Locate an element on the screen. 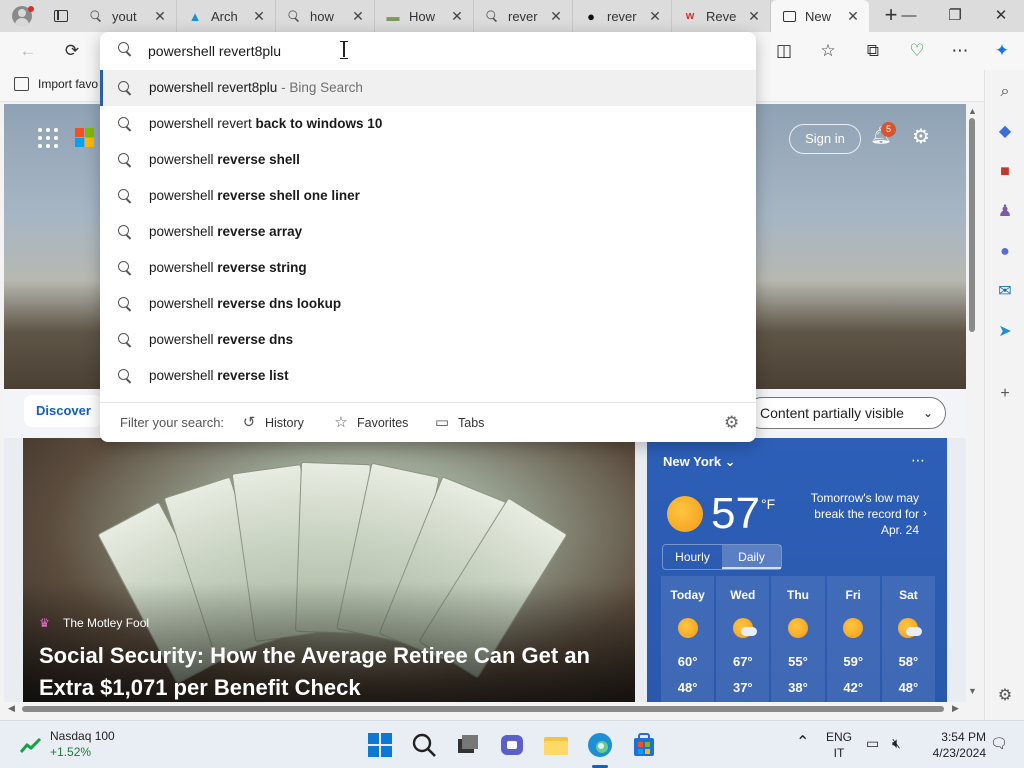 The height and width of the screenshot is (768, 1024). profile-button is located at coordinates (22, 16).